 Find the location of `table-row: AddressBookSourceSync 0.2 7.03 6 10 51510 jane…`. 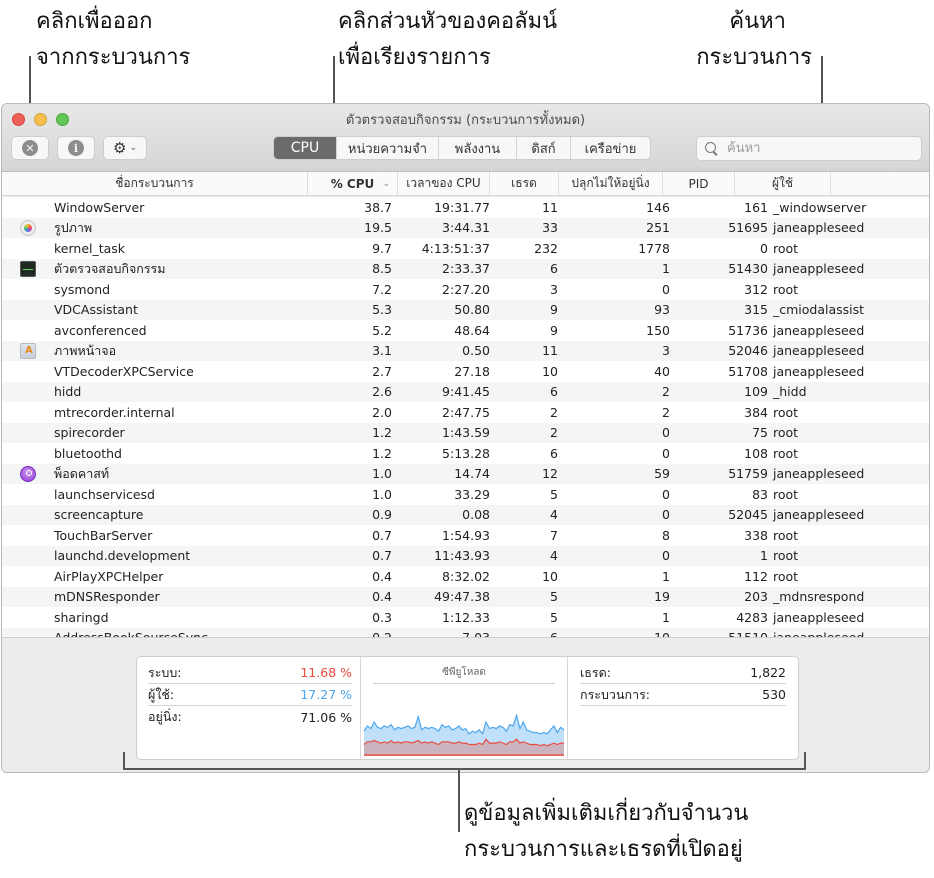

table-row: AddressBookSourceSync 0.2 7.03 6 10 51510 jane… is located at coordinates (465, 632).